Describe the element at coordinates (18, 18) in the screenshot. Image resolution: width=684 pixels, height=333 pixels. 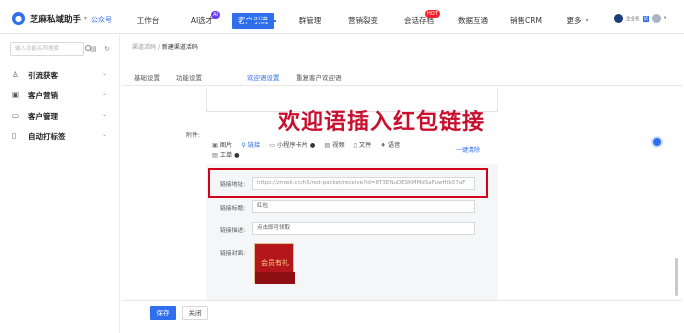
I see `brand-icon: ●` at that location.